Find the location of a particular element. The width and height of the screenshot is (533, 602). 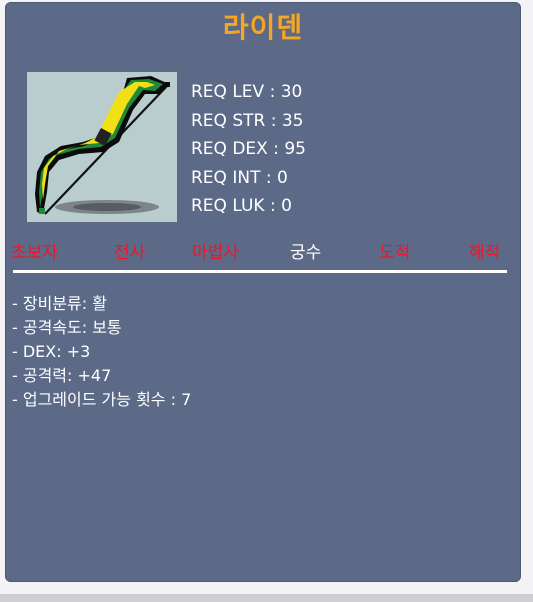

job-archer: 궁수 is located at coordinates (306, 253).